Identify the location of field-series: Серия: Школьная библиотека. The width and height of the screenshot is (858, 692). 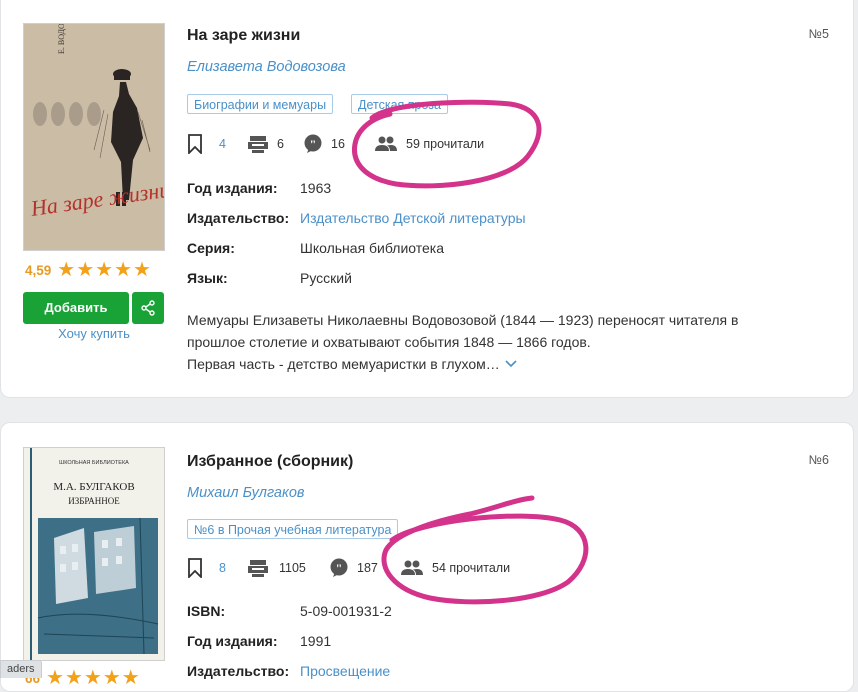
(315, 248).